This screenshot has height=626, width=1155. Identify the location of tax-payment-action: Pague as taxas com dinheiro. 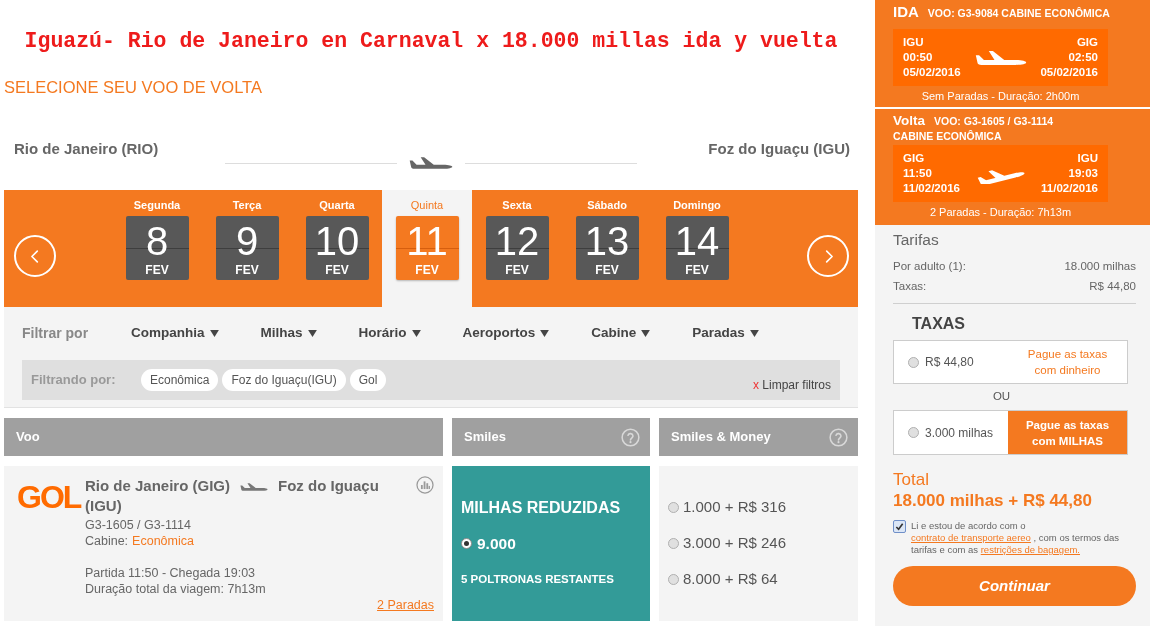
(1067, 362).